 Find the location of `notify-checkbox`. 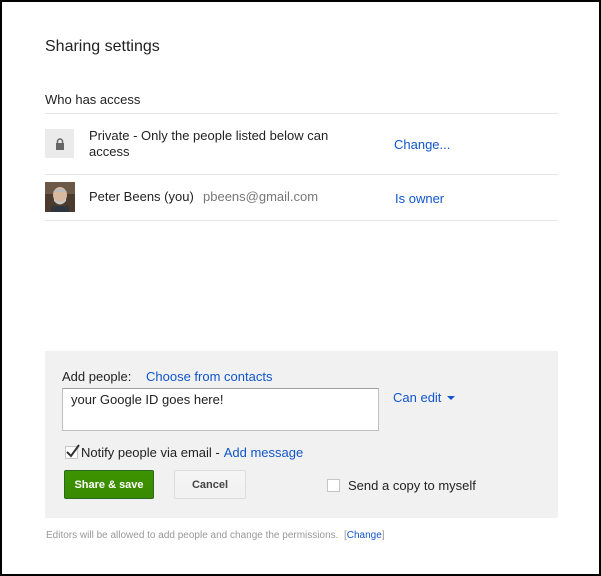

notify-checkbox is located at coordinates (72, 451).